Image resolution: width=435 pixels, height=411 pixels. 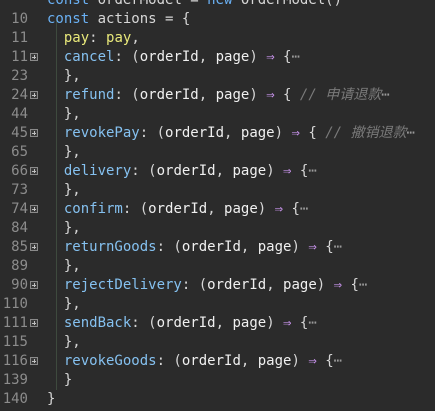 What do you see at coordinates (217, 76) in the screenshot?
I see `code-line: 23 },` at bounding box center [217, 76].